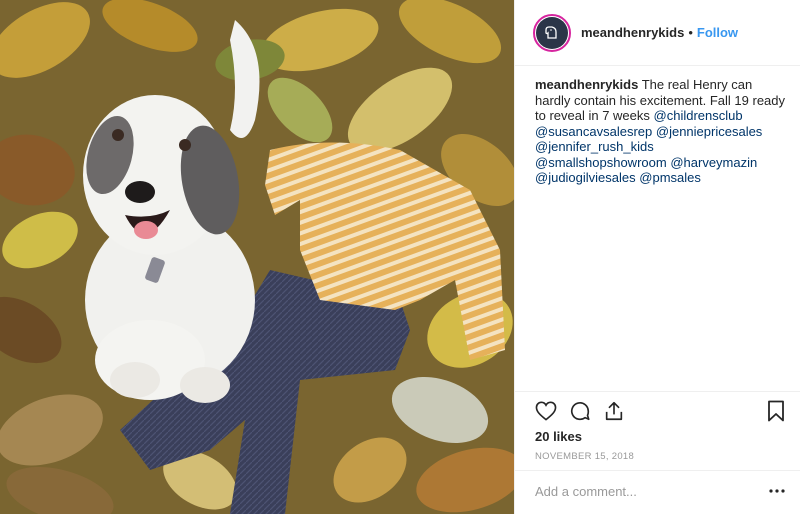 The width and height of the screenshot is (800, 514). Describe the element at coordinates (632, 32) in the screenshot. I see `header-username: meandhenrykids` at that location.